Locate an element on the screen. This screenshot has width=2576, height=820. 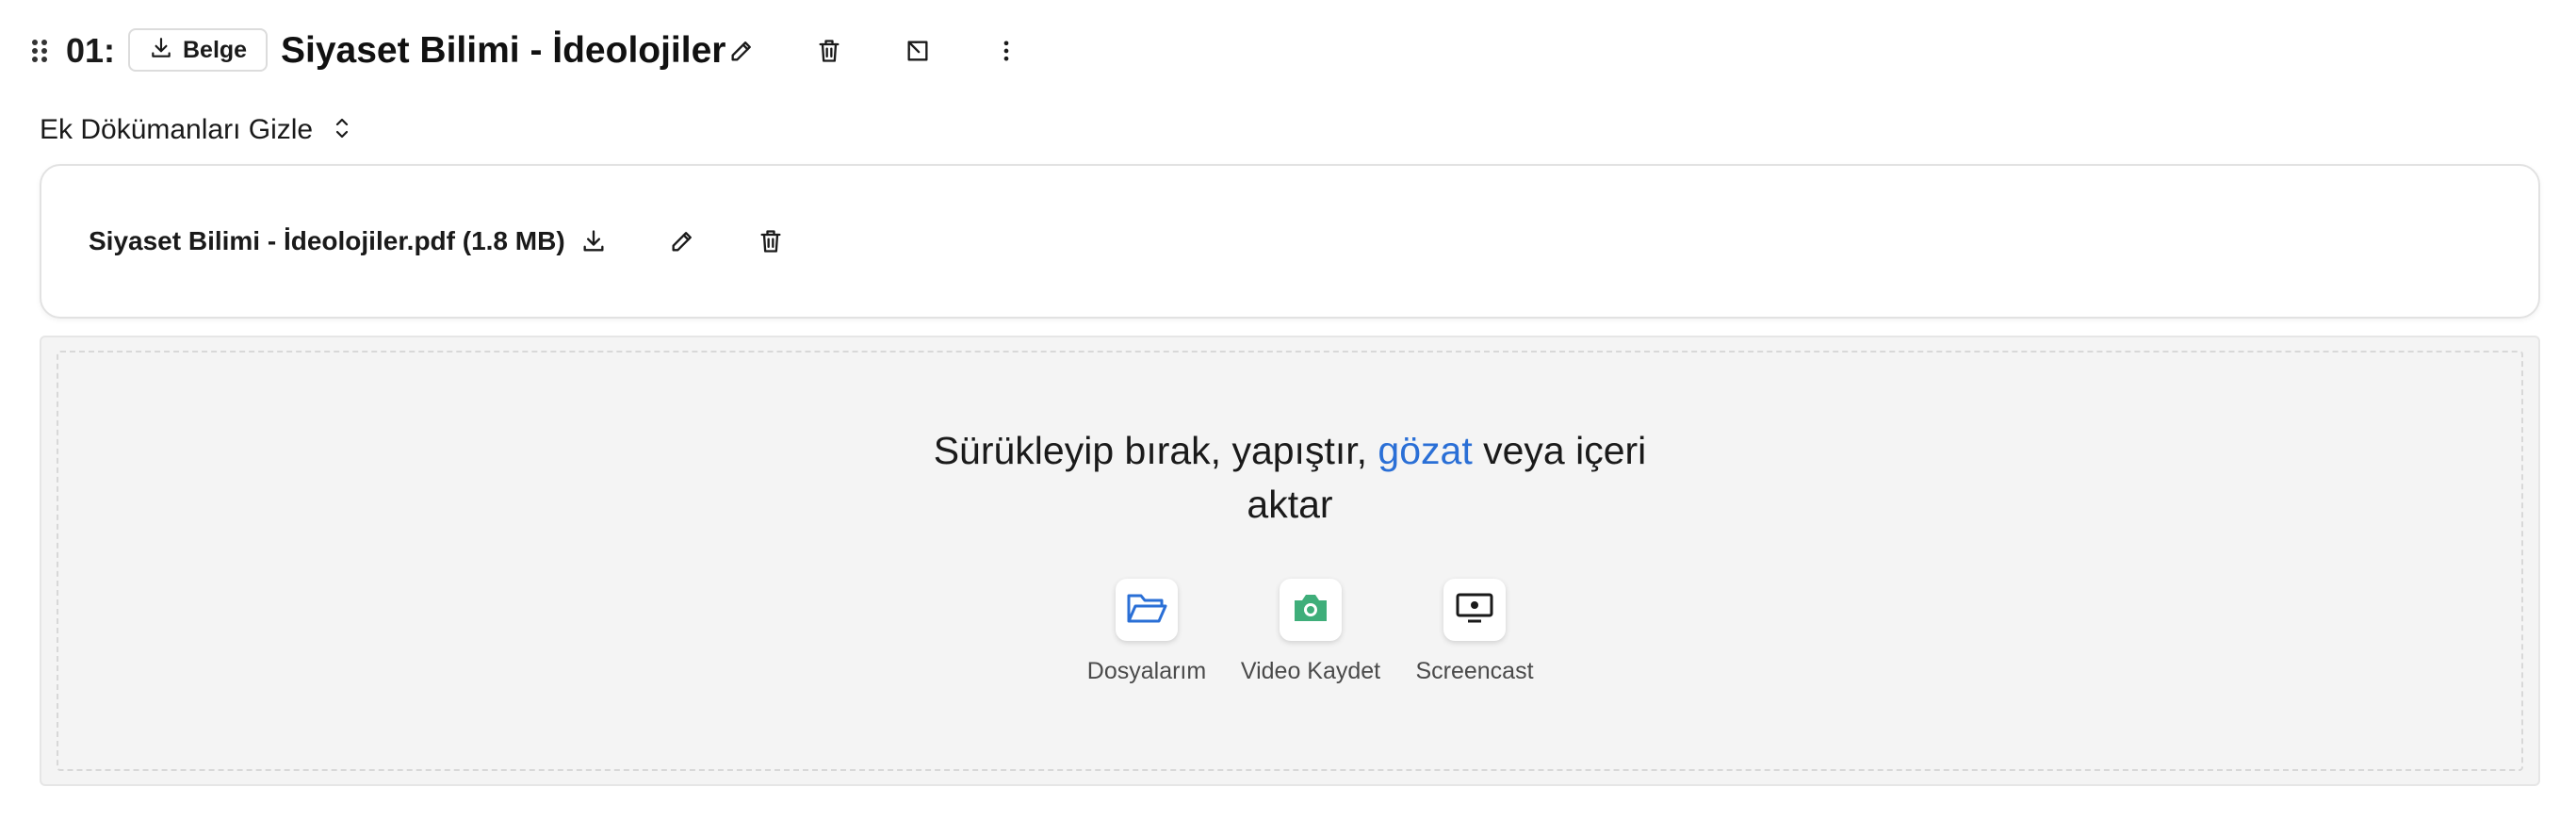
open-lecture-button is located at coordinates (917, 51).